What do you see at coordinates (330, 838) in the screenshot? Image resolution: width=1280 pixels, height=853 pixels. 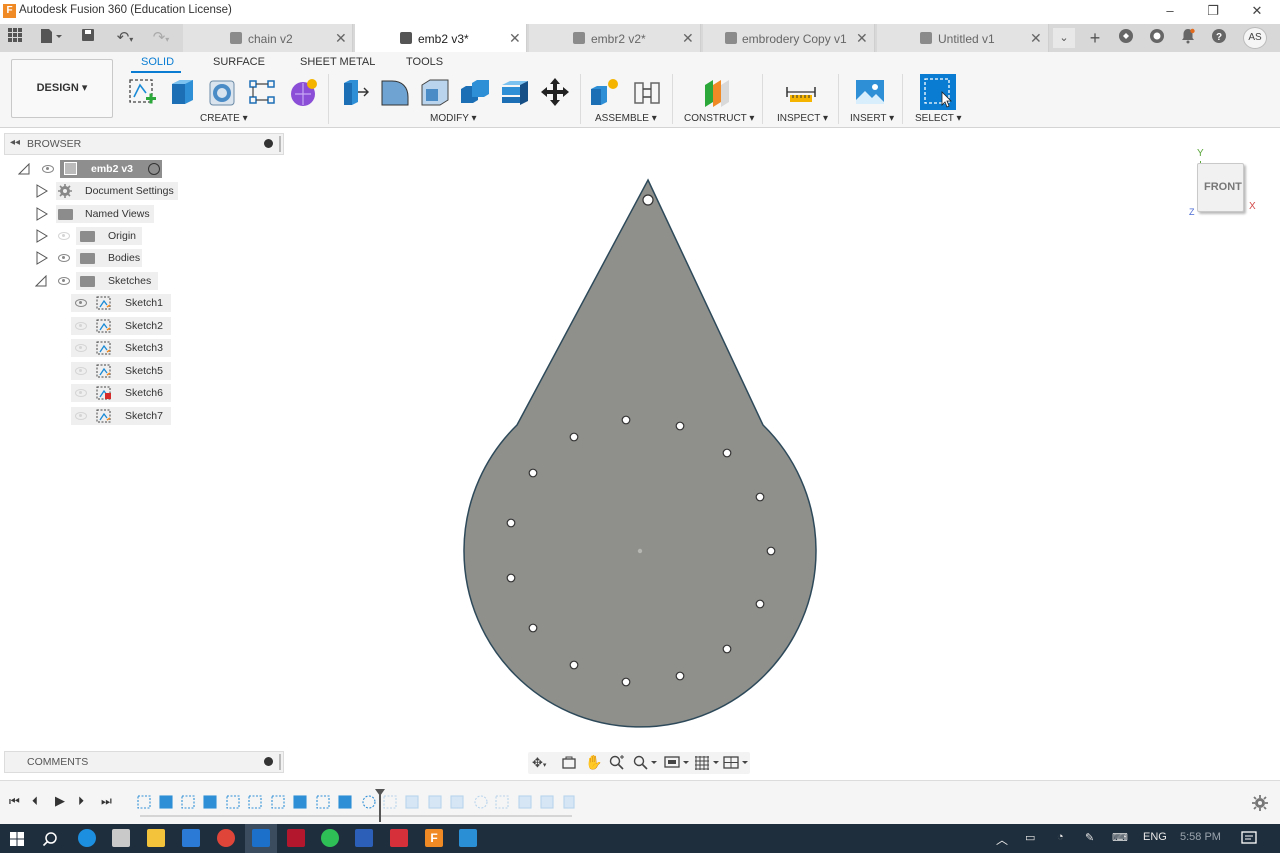 I see `whatsapp-icon` at bounding box center [330, 838].